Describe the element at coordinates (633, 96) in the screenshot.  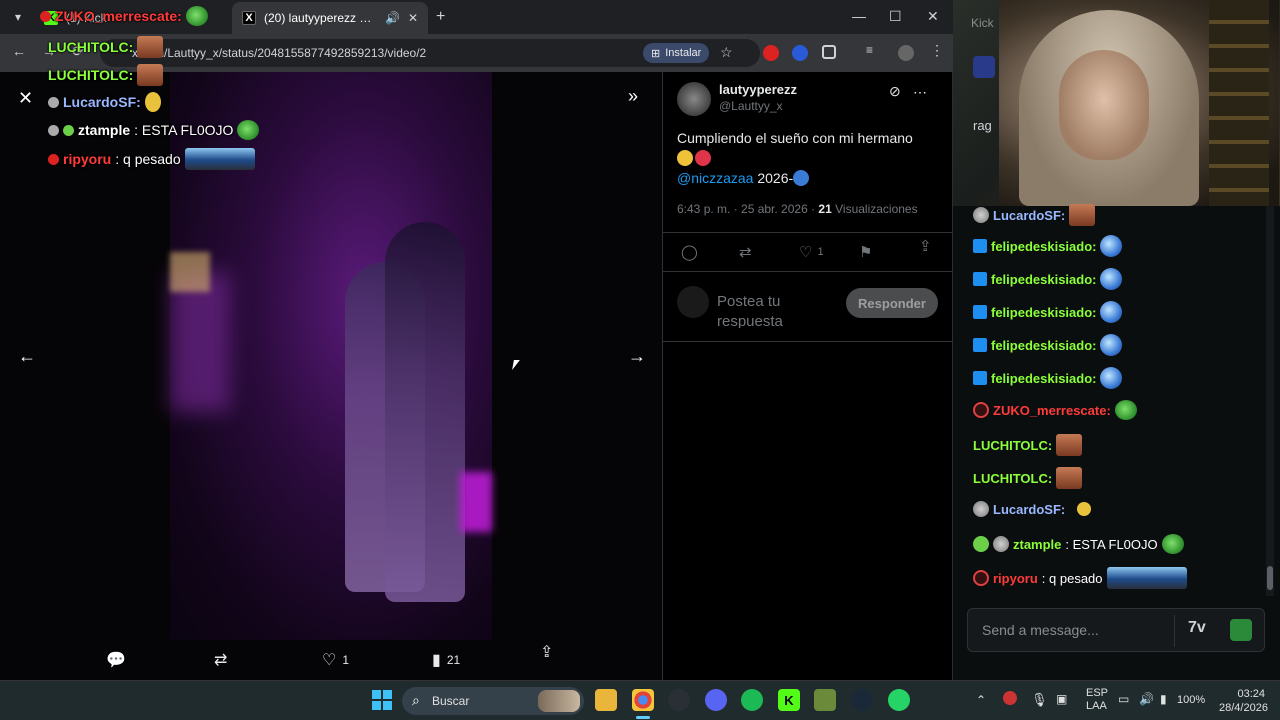
I see `expand-panel-icon: »` at that location.